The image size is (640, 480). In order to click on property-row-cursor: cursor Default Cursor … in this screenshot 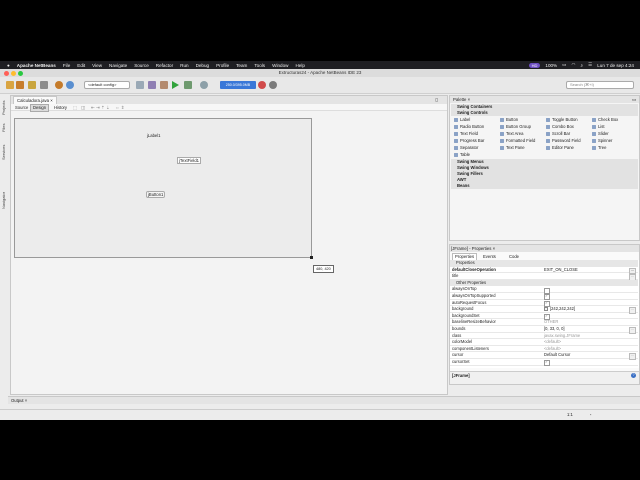, I will do `click(544, 356)`.